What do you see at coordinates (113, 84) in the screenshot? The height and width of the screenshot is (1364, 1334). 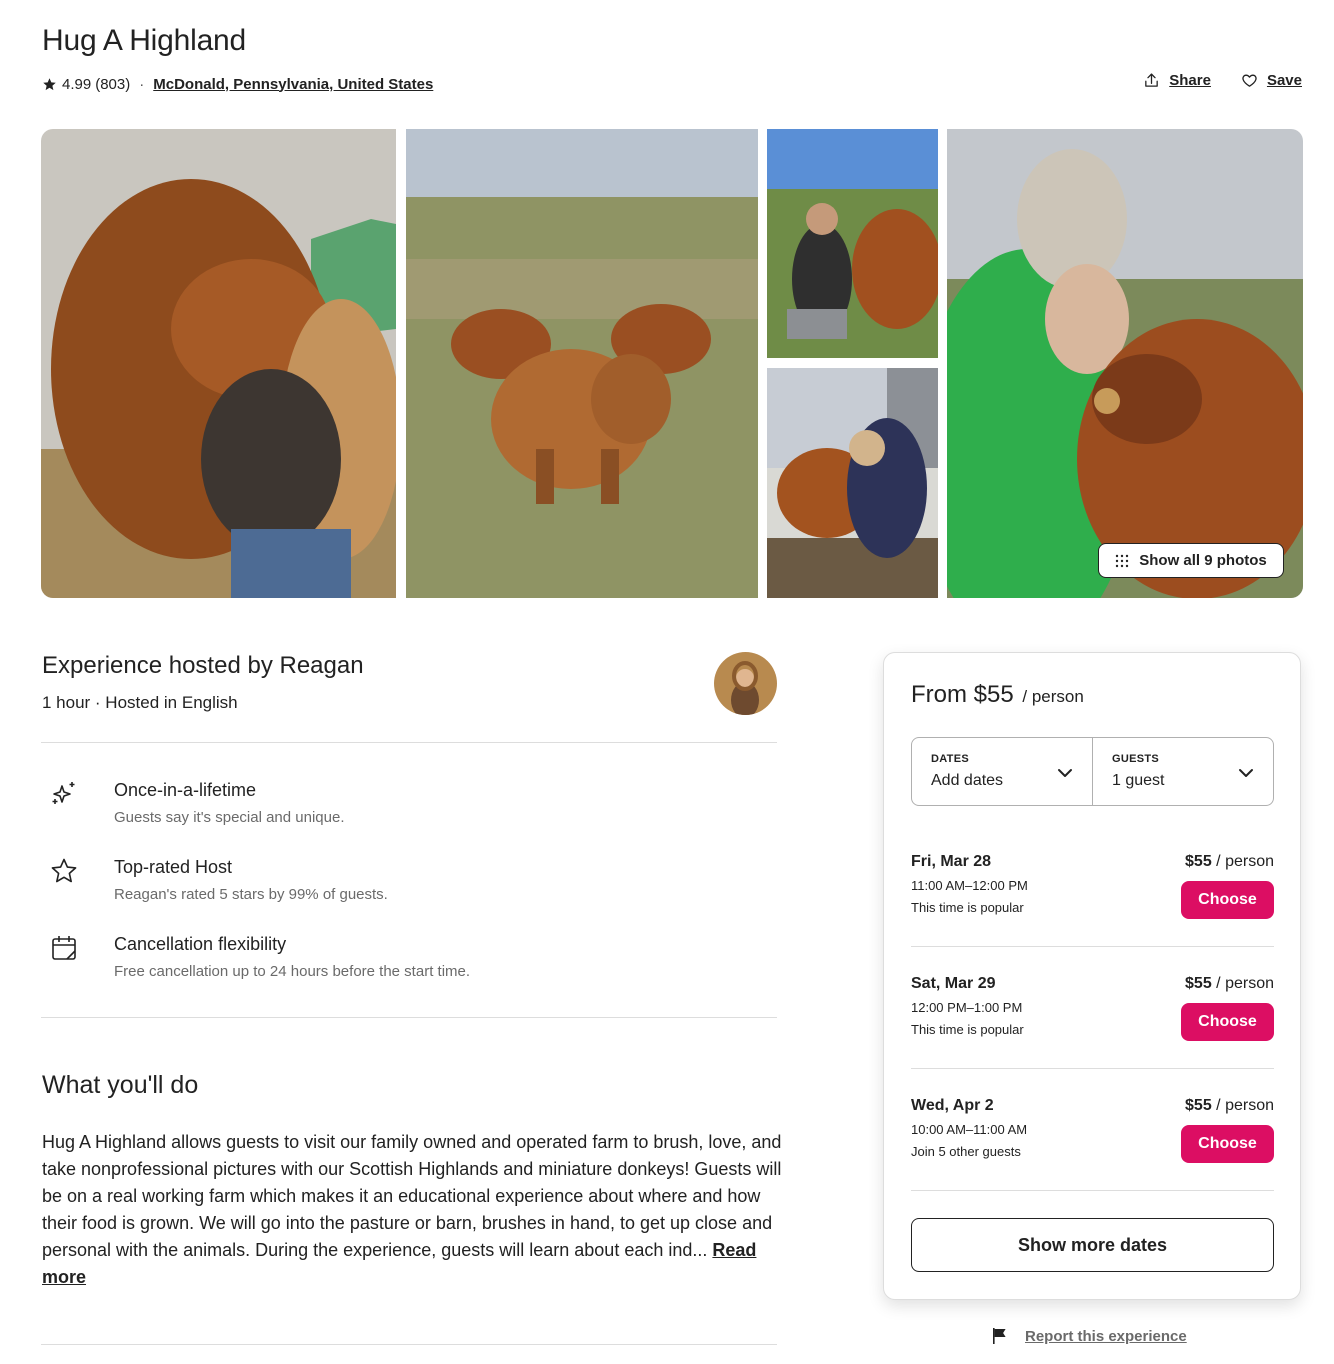 I see `review-count: (803)` at bounding box center [113, 84].